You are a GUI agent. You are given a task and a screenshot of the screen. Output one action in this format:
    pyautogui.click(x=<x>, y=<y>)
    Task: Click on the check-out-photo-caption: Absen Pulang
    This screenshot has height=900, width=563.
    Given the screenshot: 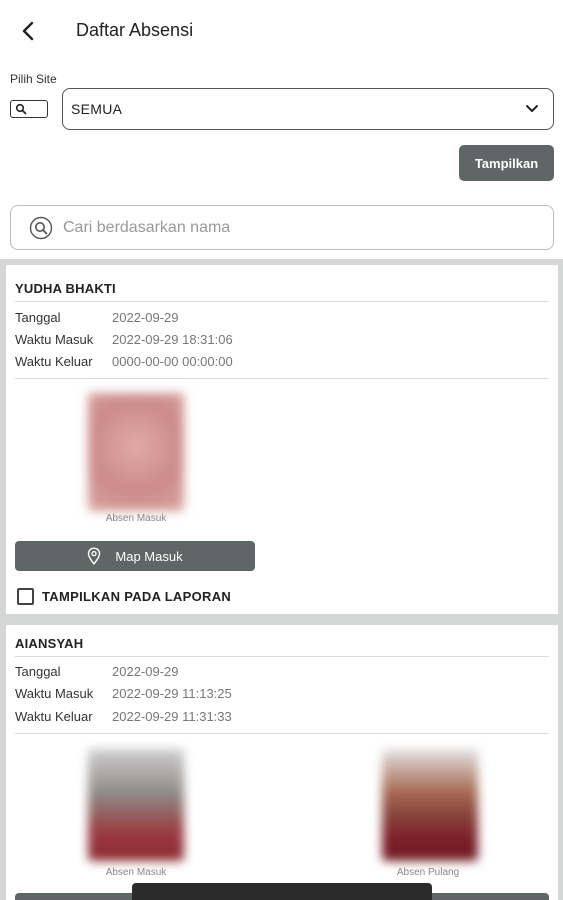 What is the action you would take?
    pyautogui.click(x=428, y=872)
    